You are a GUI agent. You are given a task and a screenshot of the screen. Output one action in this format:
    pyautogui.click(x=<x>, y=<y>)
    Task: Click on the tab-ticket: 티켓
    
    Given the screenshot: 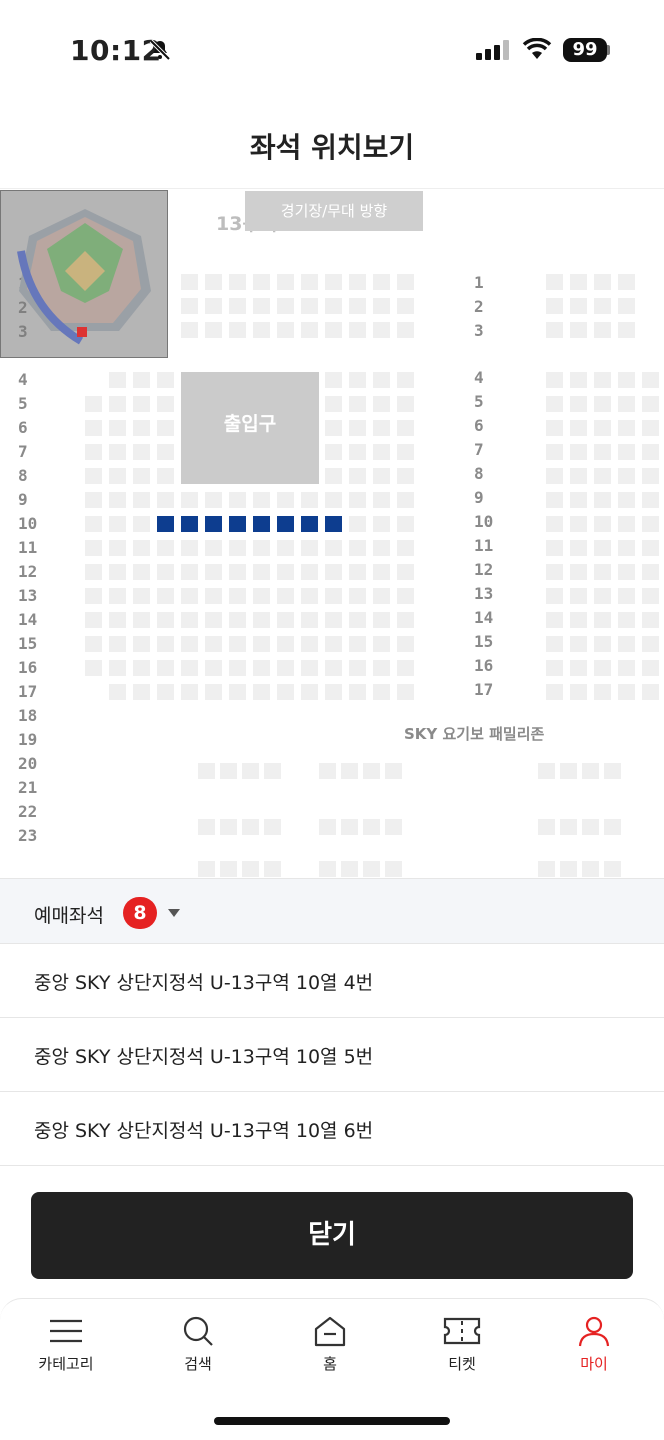 What is the action you would take?
    pyautogui.click(x=462, y=1351)
    